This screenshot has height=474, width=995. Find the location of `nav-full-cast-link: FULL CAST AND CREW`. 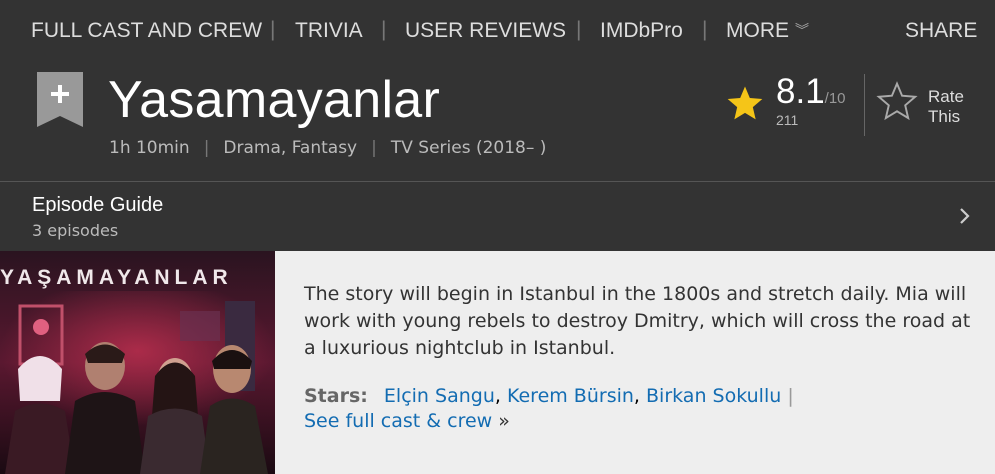

nav-full-cast-link: FULL CAST AND CREW is located at coordinates (146, 31).